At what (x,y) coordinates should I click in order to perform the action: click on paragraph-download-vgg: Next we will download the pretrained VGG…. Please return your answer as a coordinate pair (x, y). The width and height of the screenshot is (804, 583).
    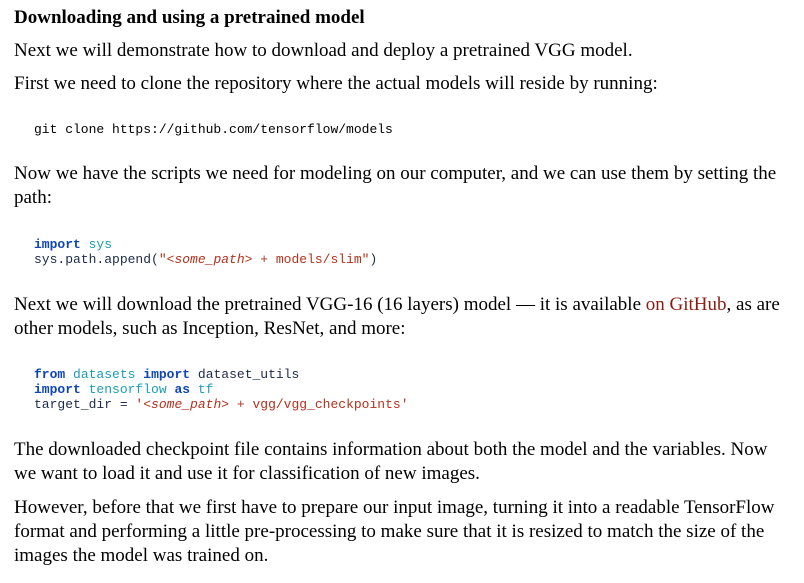
    Looking at the image, I should click on (404, 317).